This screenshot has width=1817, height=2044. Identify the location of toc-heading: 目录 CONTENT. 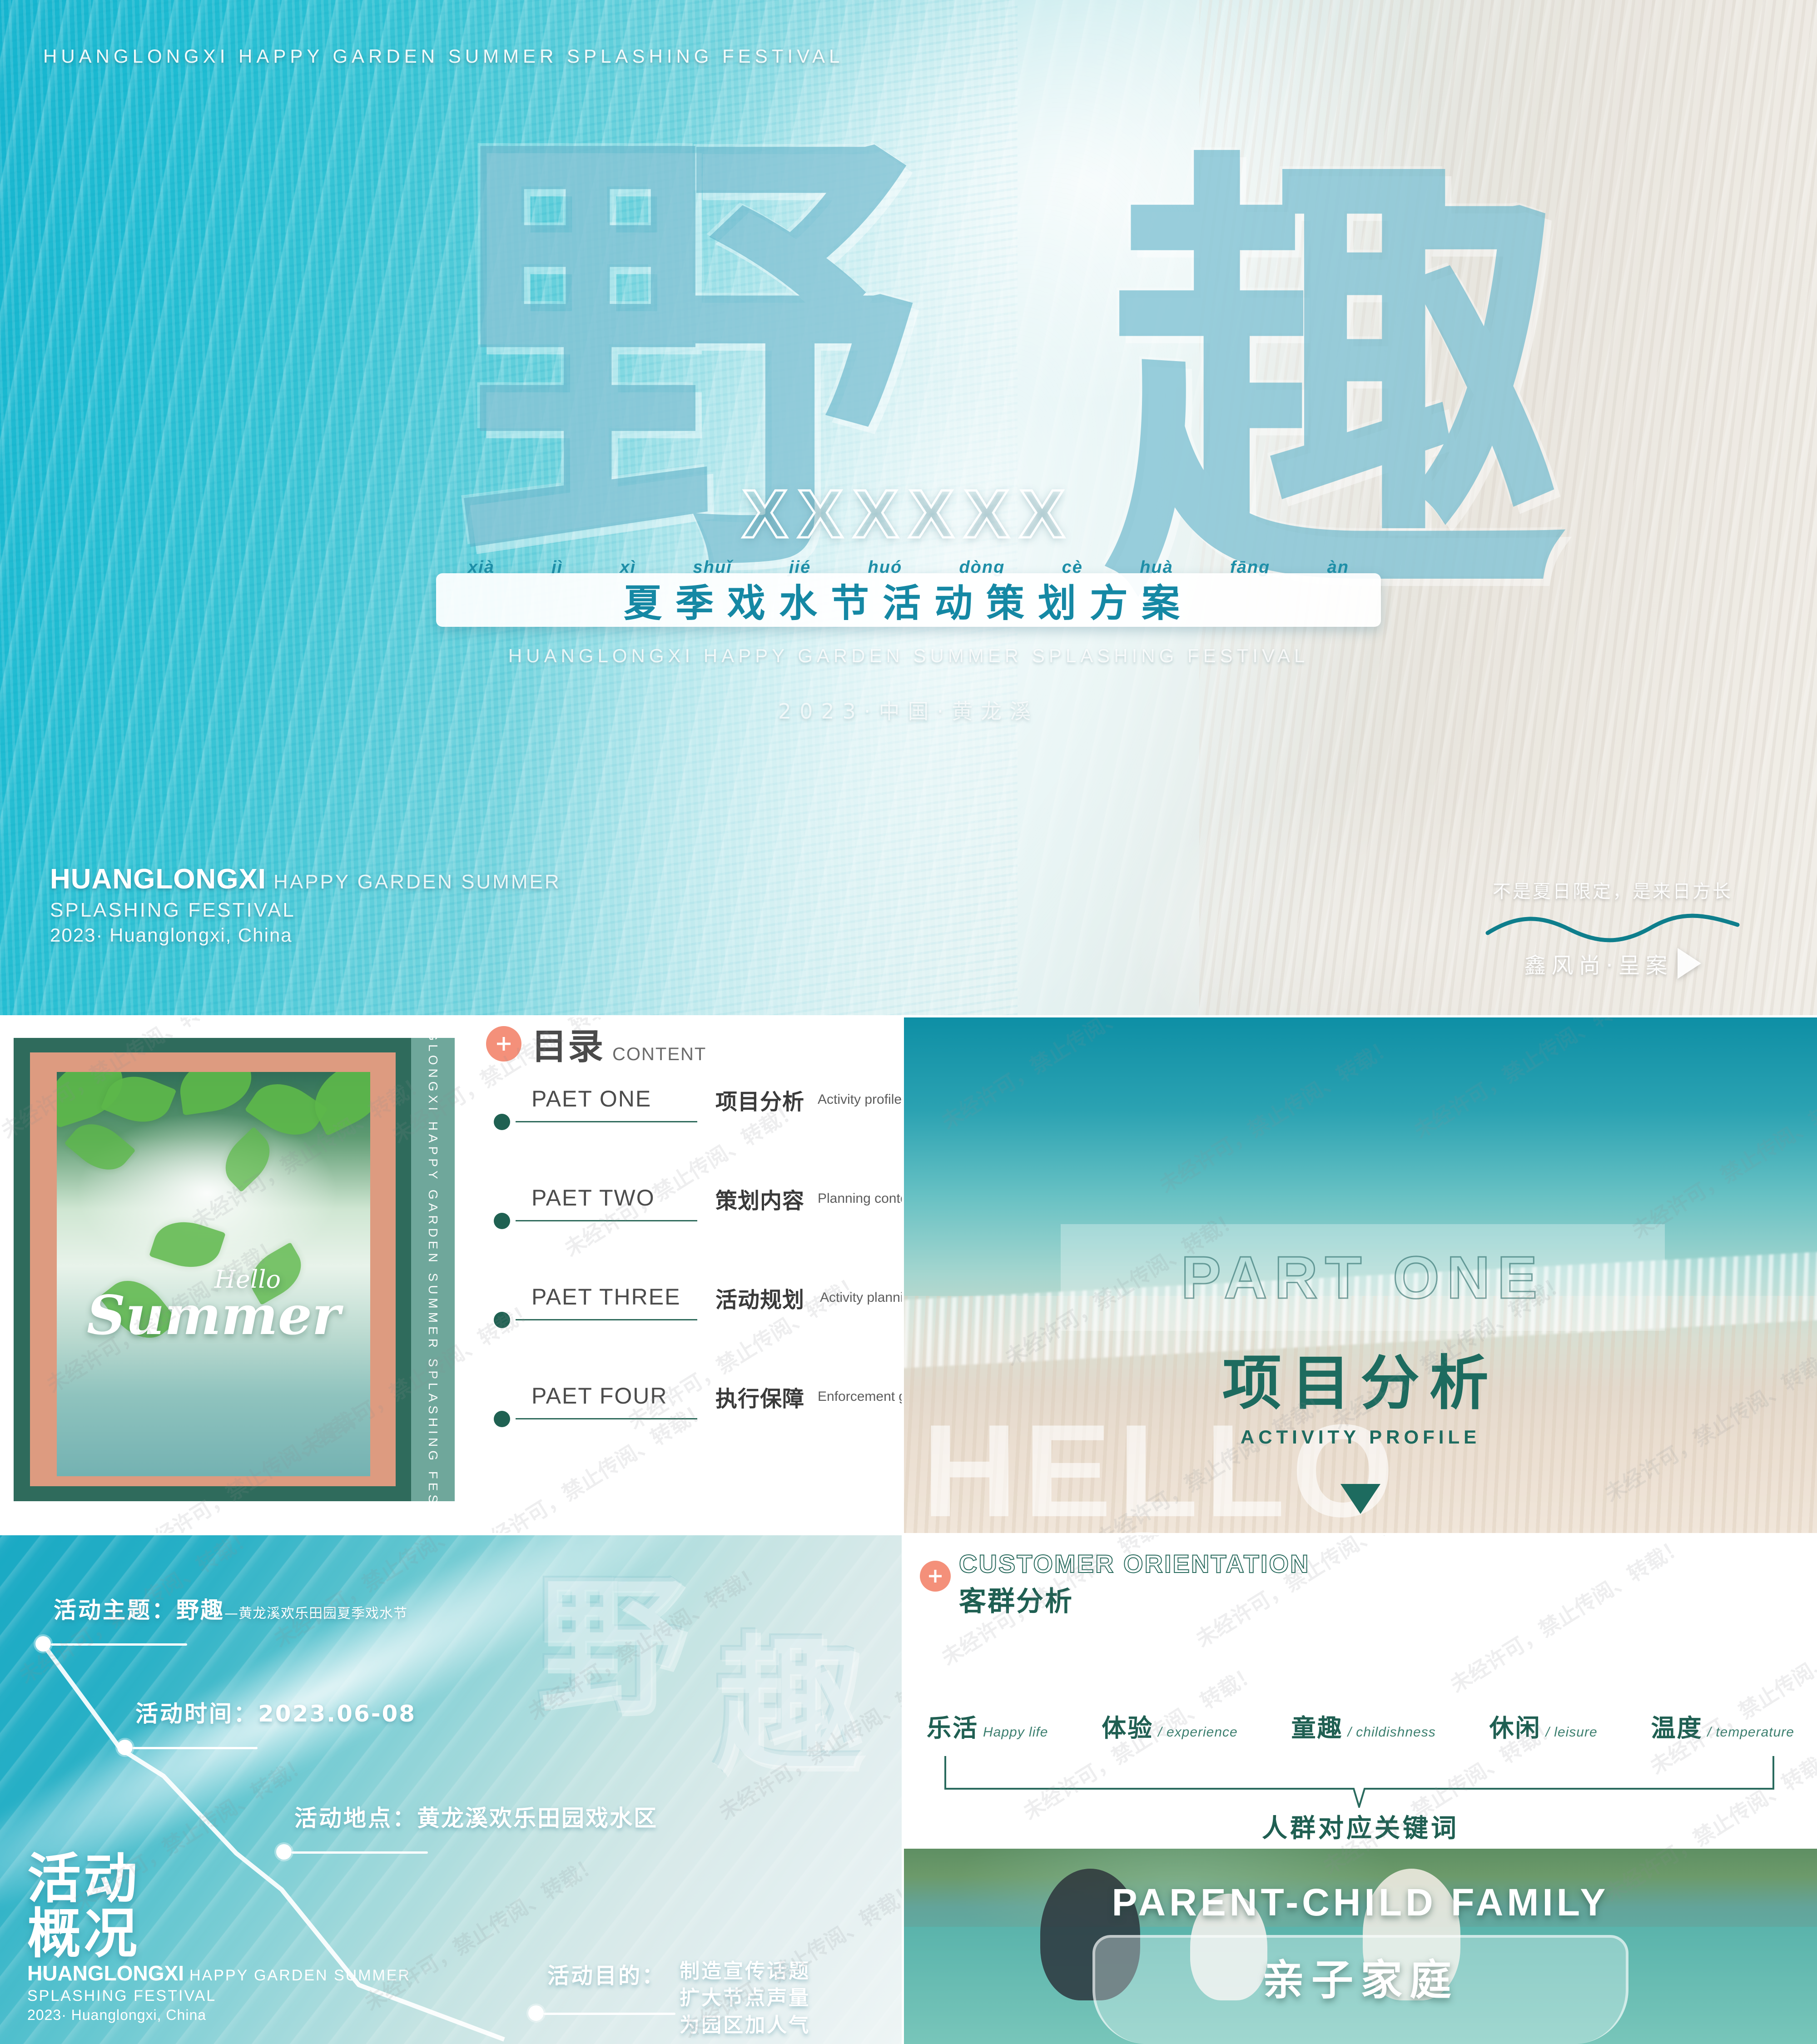
(596, 1044).